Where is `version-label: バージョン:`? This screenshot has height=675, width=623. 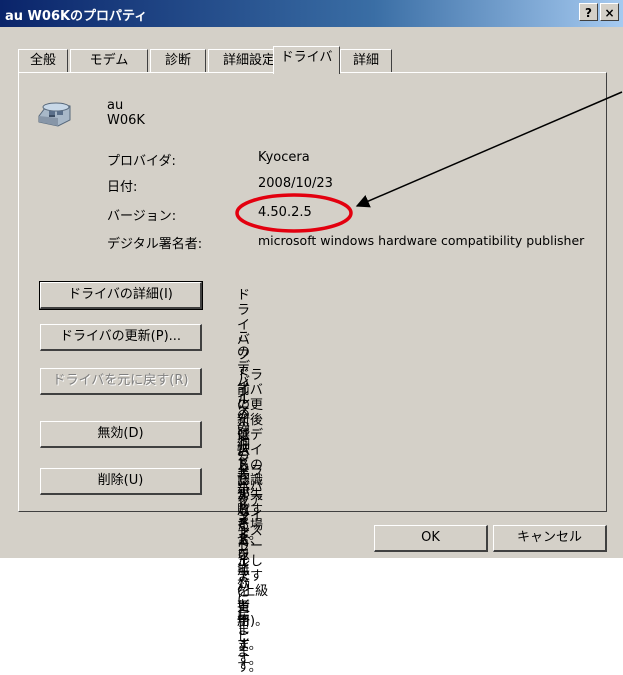 version-label: バージョン: is located at coordinates (142, 216).